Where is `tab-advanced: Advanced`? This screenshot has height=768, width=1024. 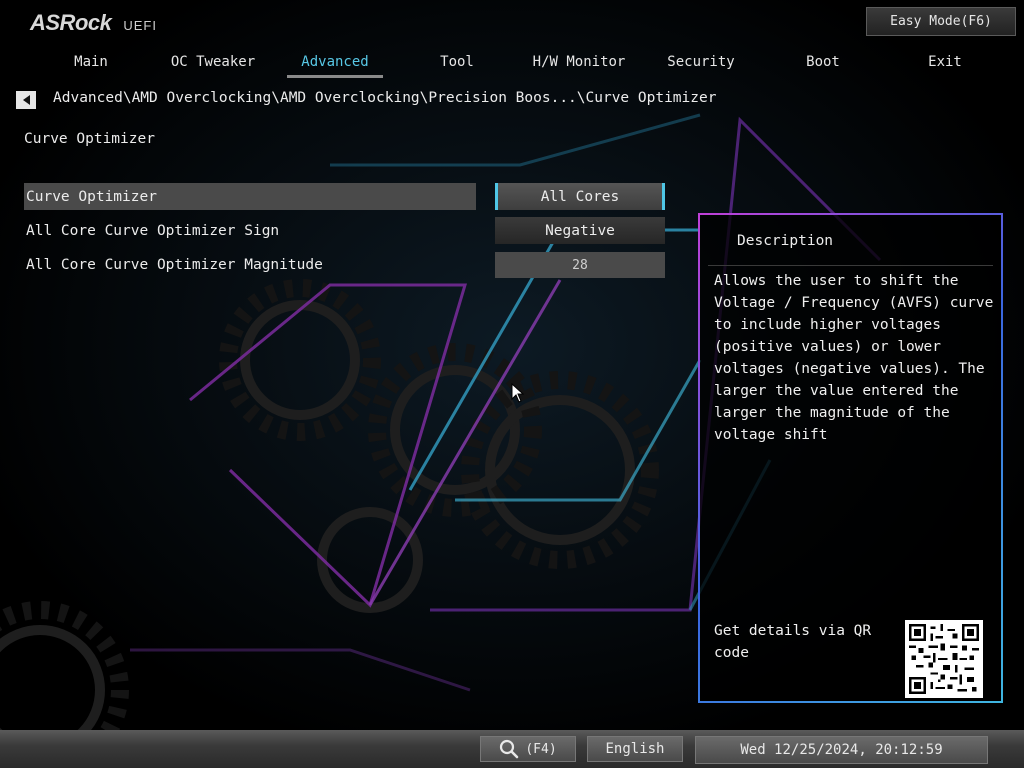 tab-advanced: Advanced is located at coordinates (335, 65).